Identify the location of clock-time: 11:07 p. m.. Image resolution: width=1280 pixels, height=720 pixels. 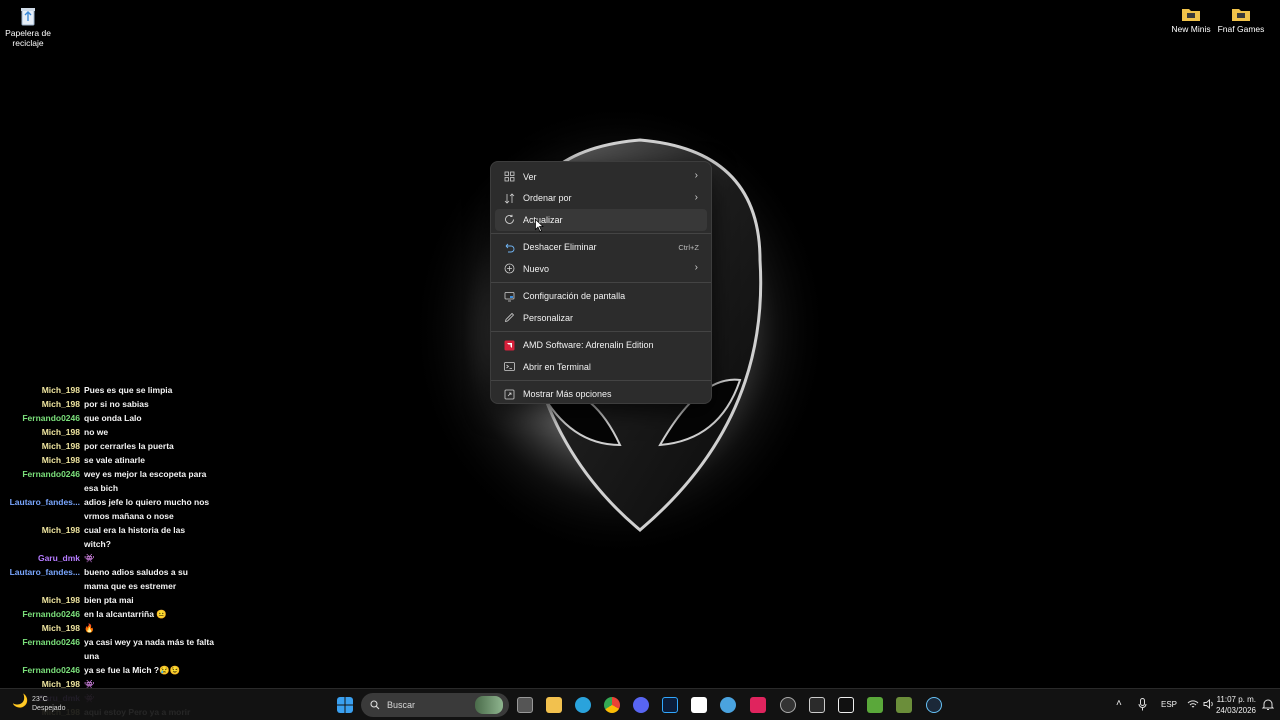
(1236, 699).